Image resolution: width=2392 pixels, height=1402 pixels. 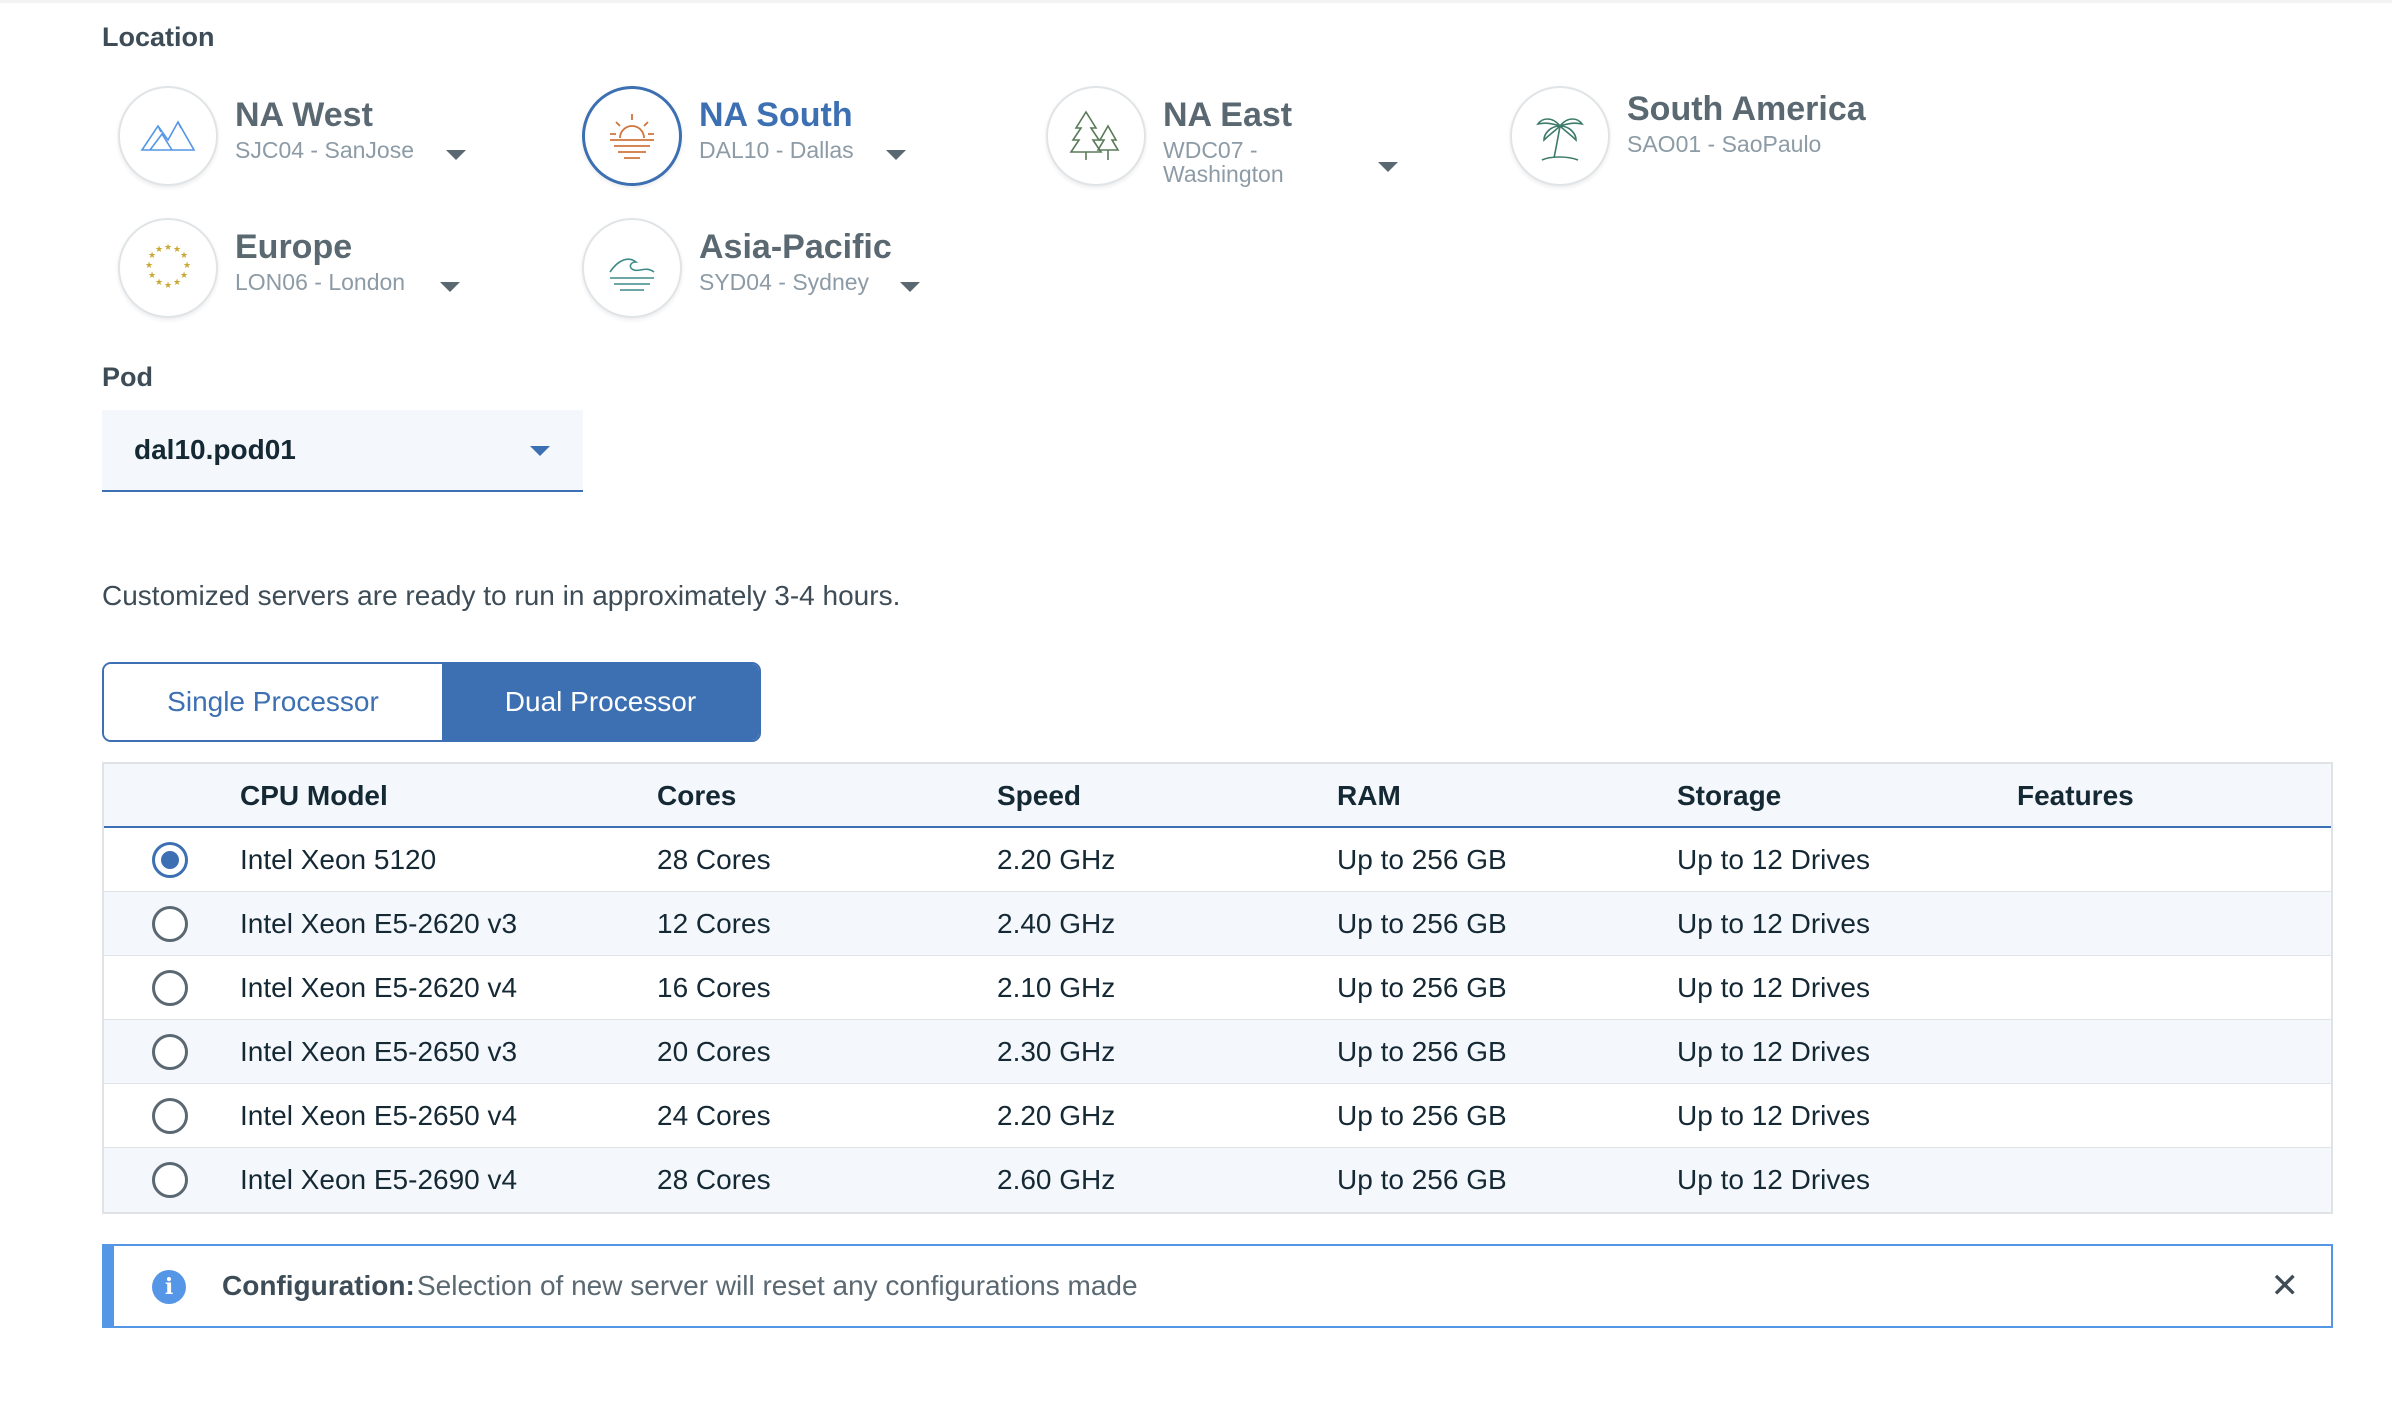 What do you see at coordinates (1039, 795) in the screenshot?
I see `column-header-speed: Speed` at bounding box center [1039, 795].